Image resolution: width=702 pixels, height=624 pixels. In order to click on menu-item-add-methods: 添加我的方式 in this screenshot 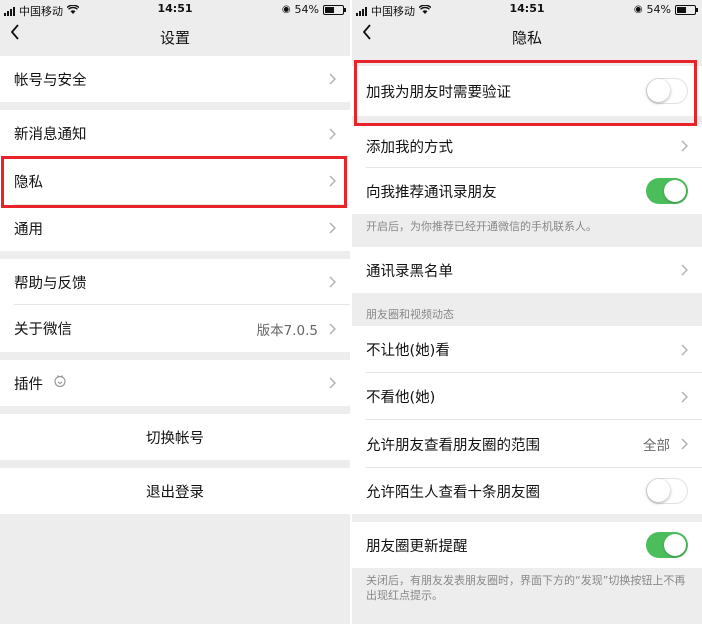, I will do `click(527, 146)`.